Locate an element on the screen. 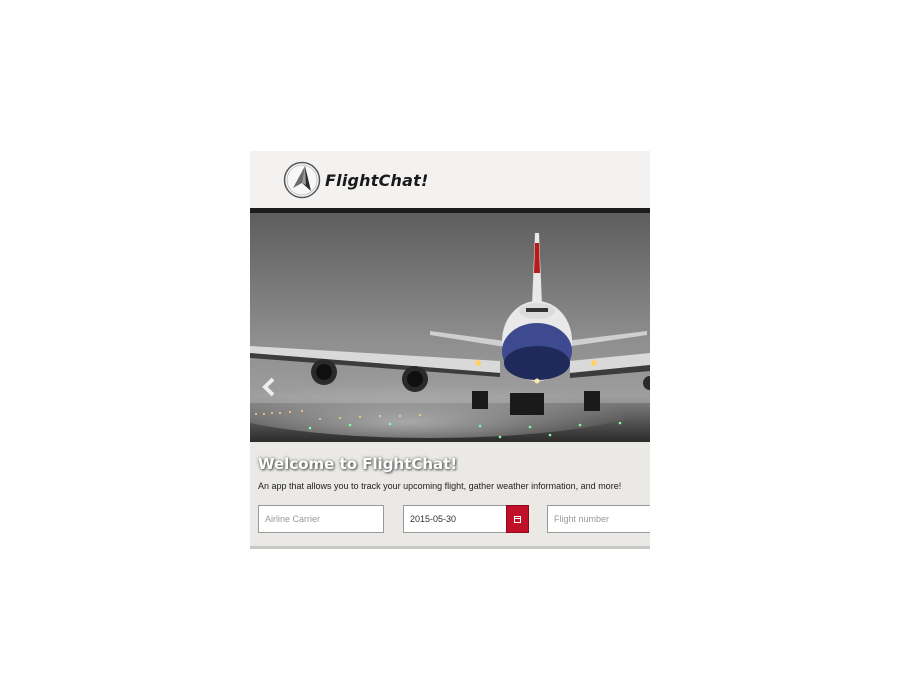  calendar-icon is located at coordinates (517, 519).